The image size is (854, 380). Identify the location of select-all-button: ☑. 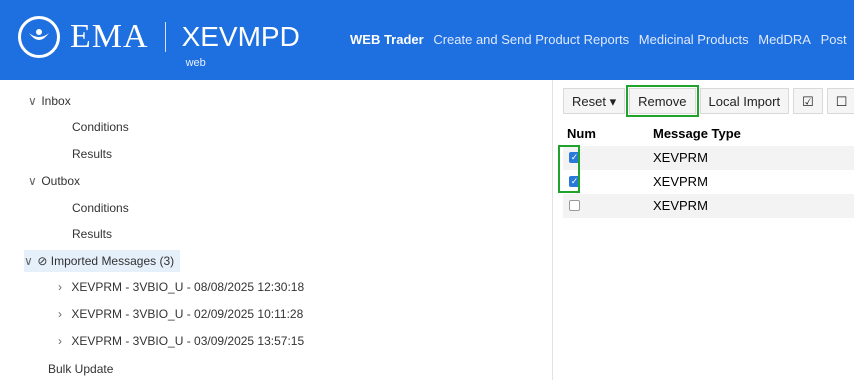
(808, 101).